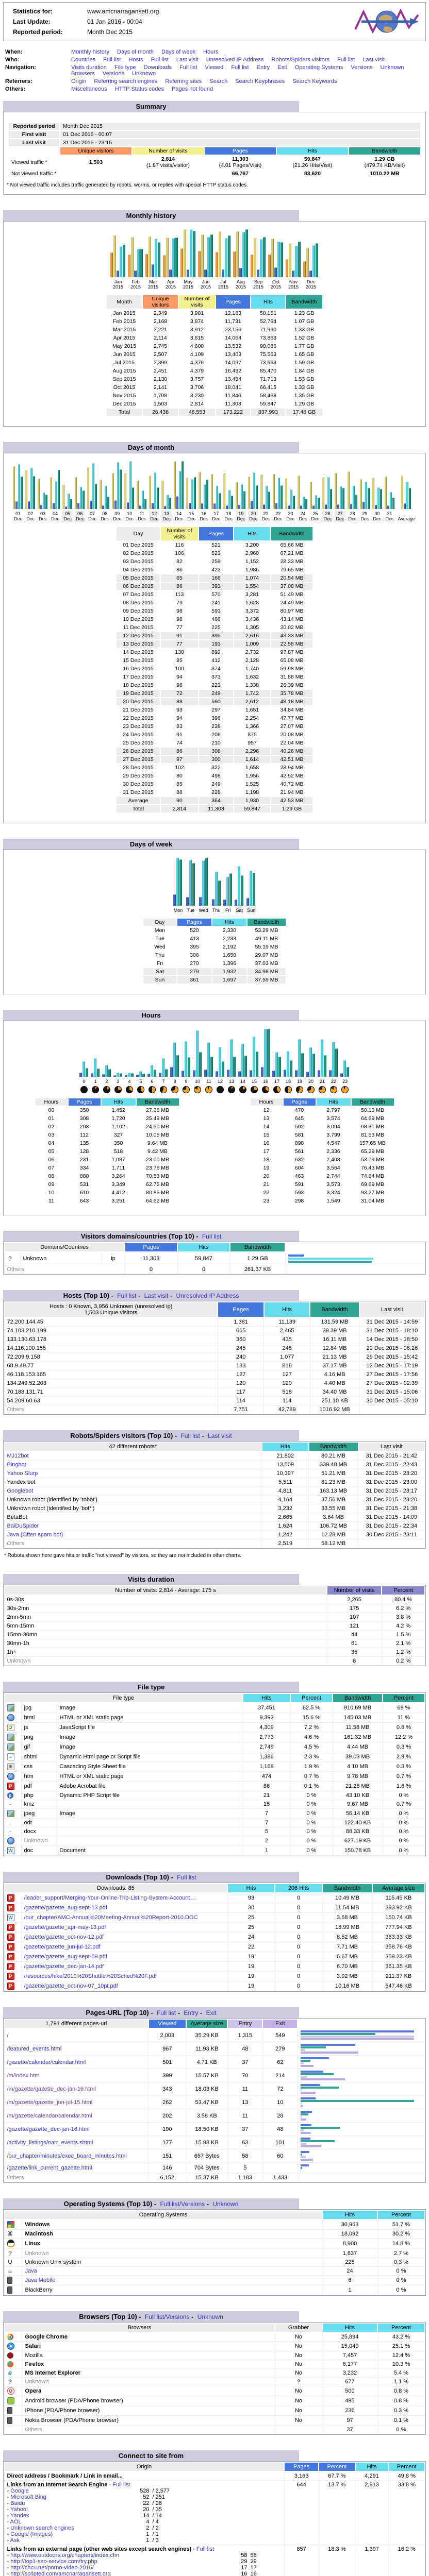  I want to click on download-link-gazette-gazette-oct-nov-12-pdf: /gazette/gazette_oct-nov-12.pdf, so click(64, 1937).